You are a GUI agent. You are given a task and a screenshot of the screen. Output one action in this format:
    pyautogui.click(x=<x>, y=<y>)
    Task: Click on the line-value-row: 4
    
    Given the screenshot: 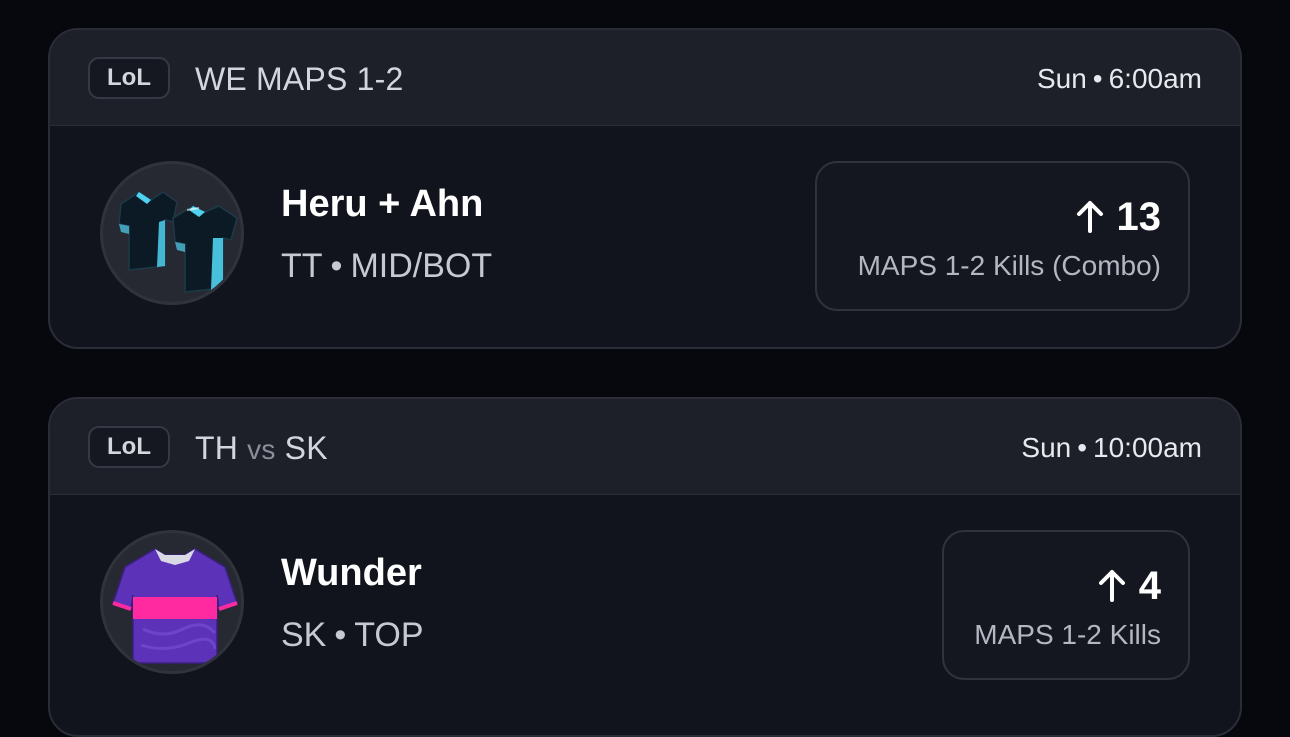 What is the action you would take?
    pyautogui.click(x=1129, y=586)
    